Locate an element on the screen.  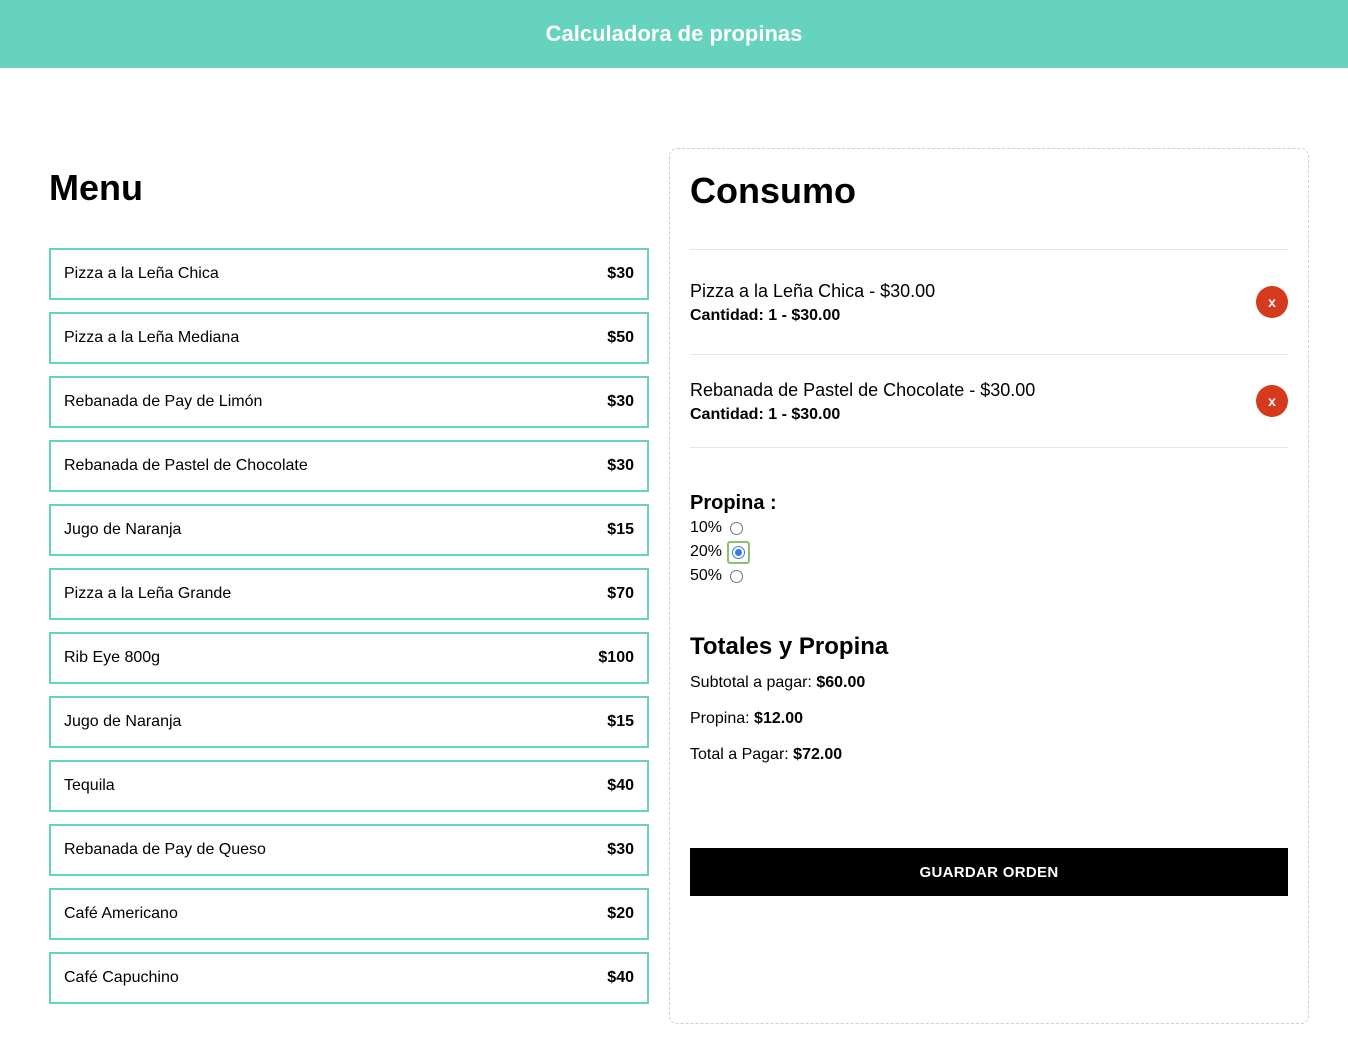
tip-total-label: Propina: is located at coordinates (722, 718).